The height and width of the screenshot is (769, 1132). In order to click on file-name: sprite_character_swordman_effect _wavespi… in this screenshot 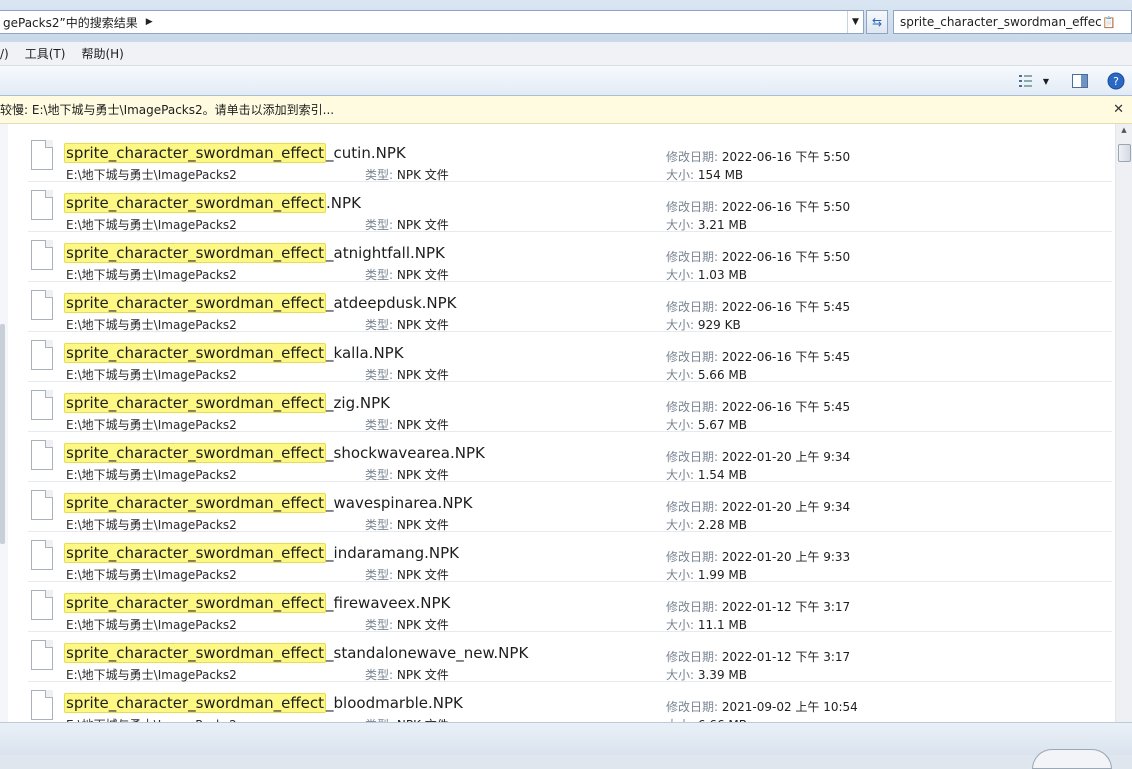, I will do `click(268, 503)`.